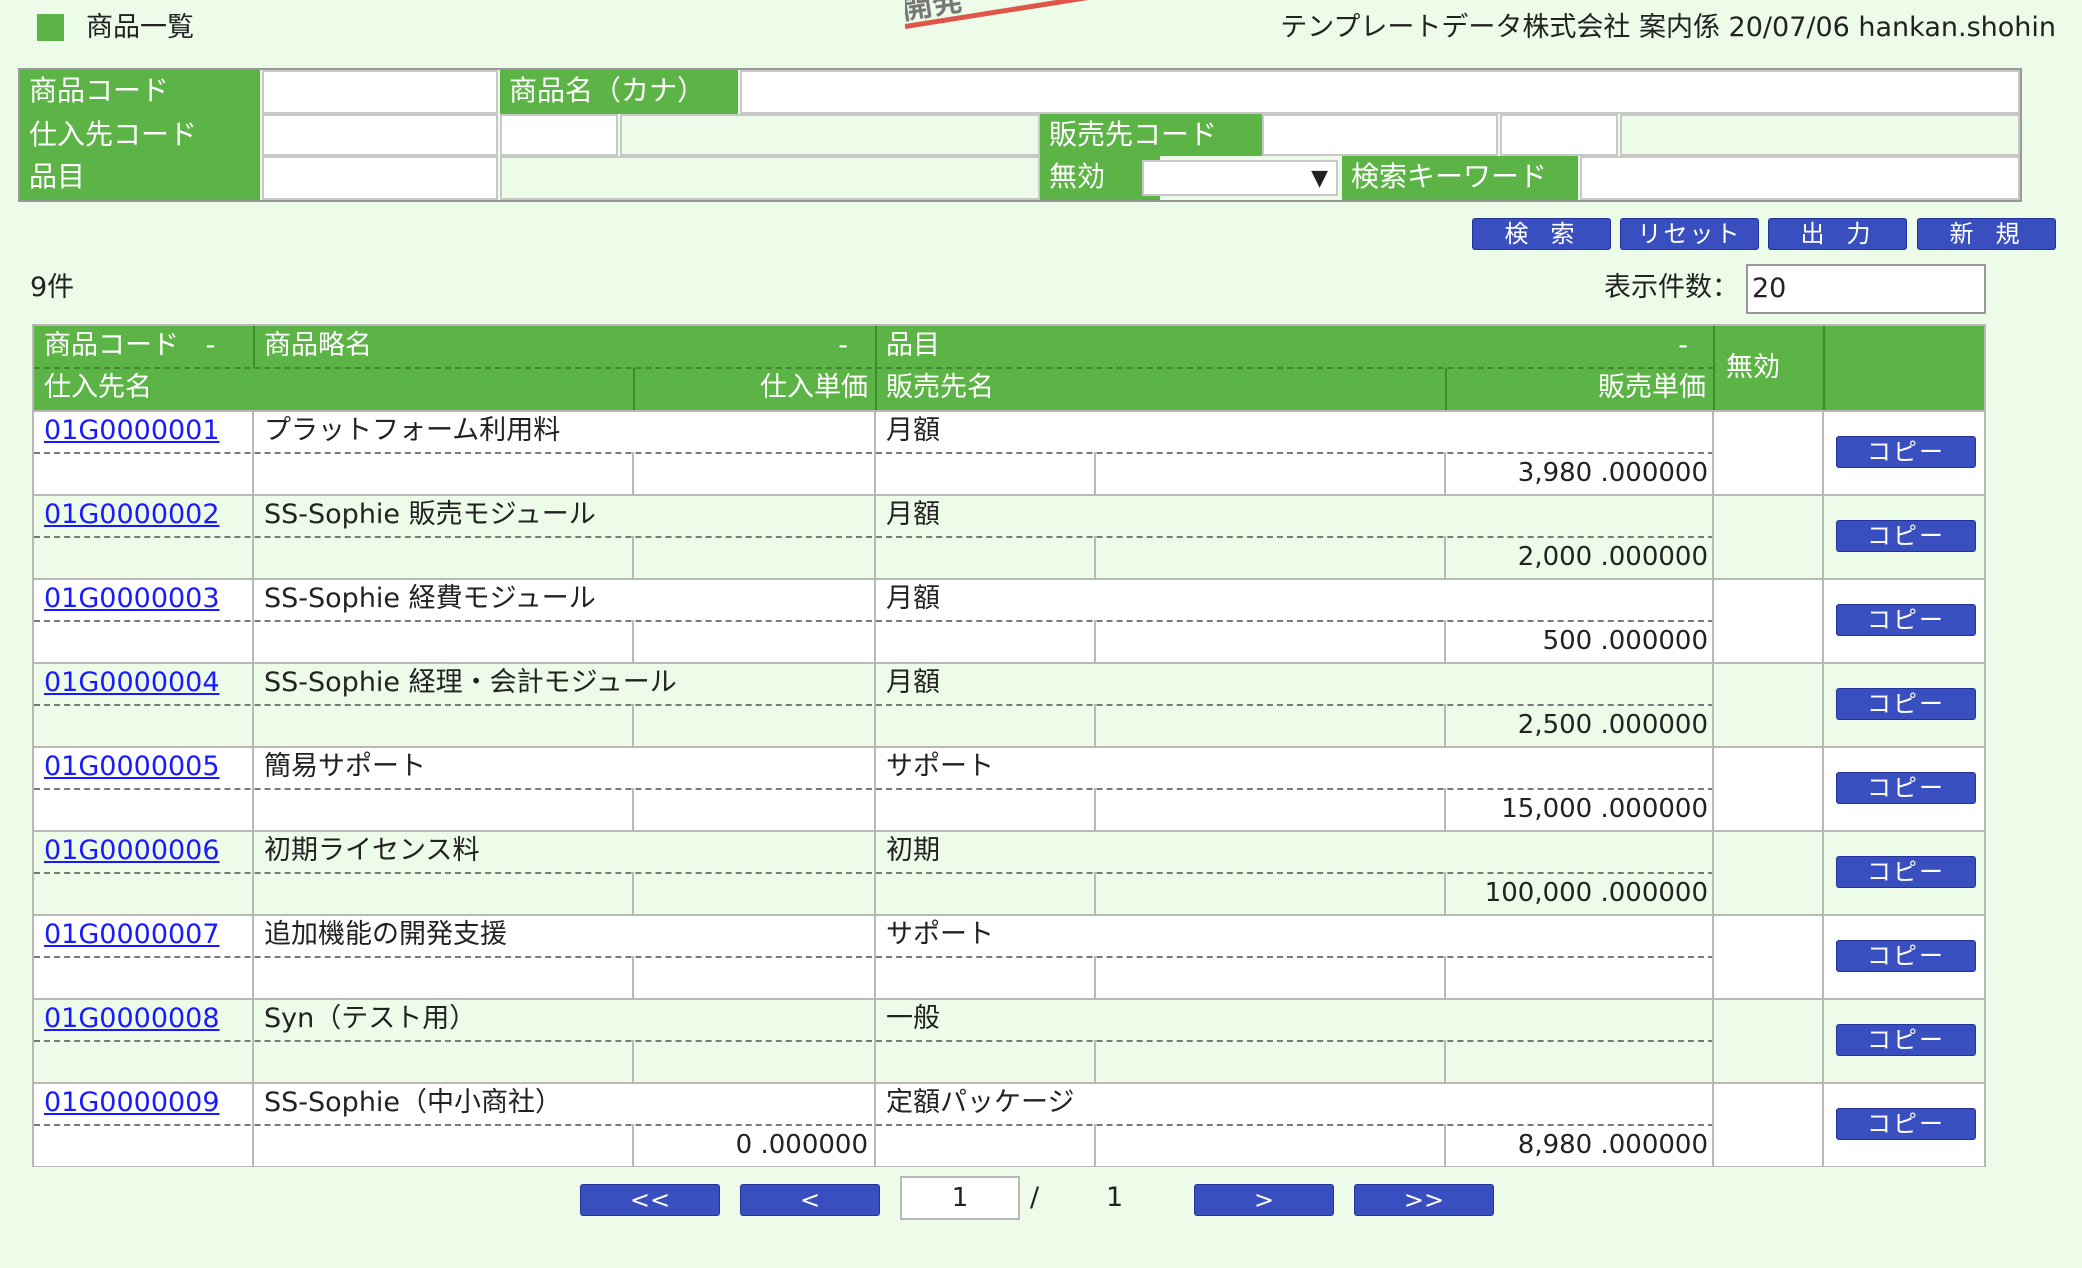 The image size is (2082, 1268). I want to click on product-item: サポート, so click(940, 766).